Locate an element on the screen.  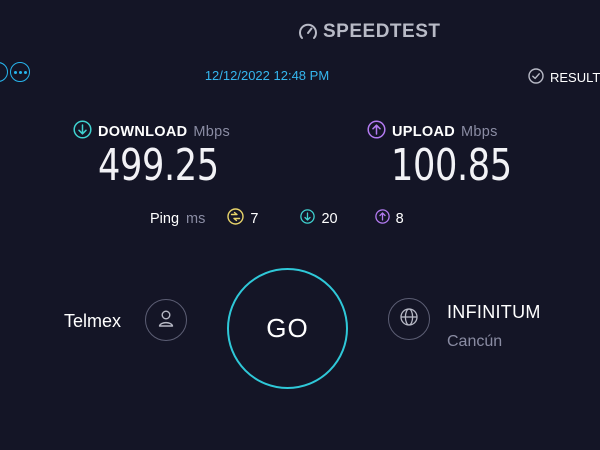
test-datetime: 12/12/2022 12:48 PM is located at coordinates (267, 75).